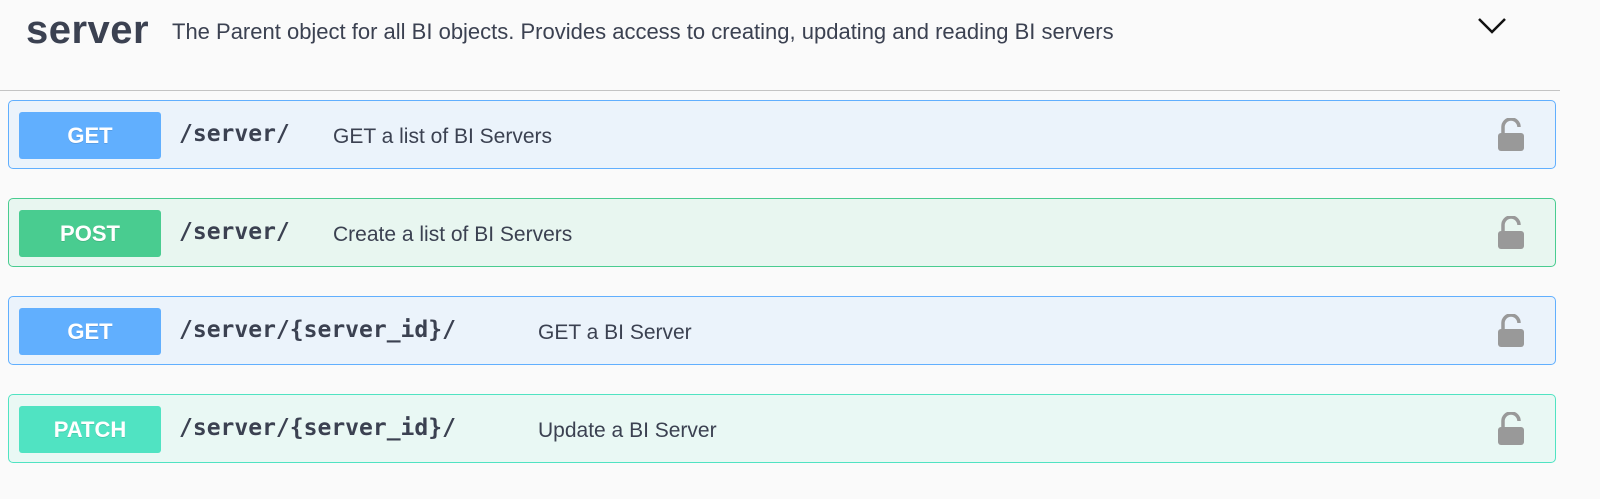 The height and width of the screenshot is (499, 1600). I want to click on chevron-down-icon, so click(1492, 26).